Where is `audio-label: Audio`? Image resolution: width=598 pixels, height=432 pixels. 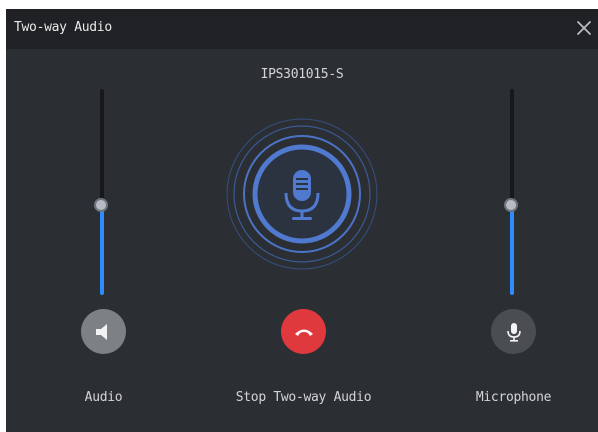 audio-label: Audio is located at coordinates (103, 397).